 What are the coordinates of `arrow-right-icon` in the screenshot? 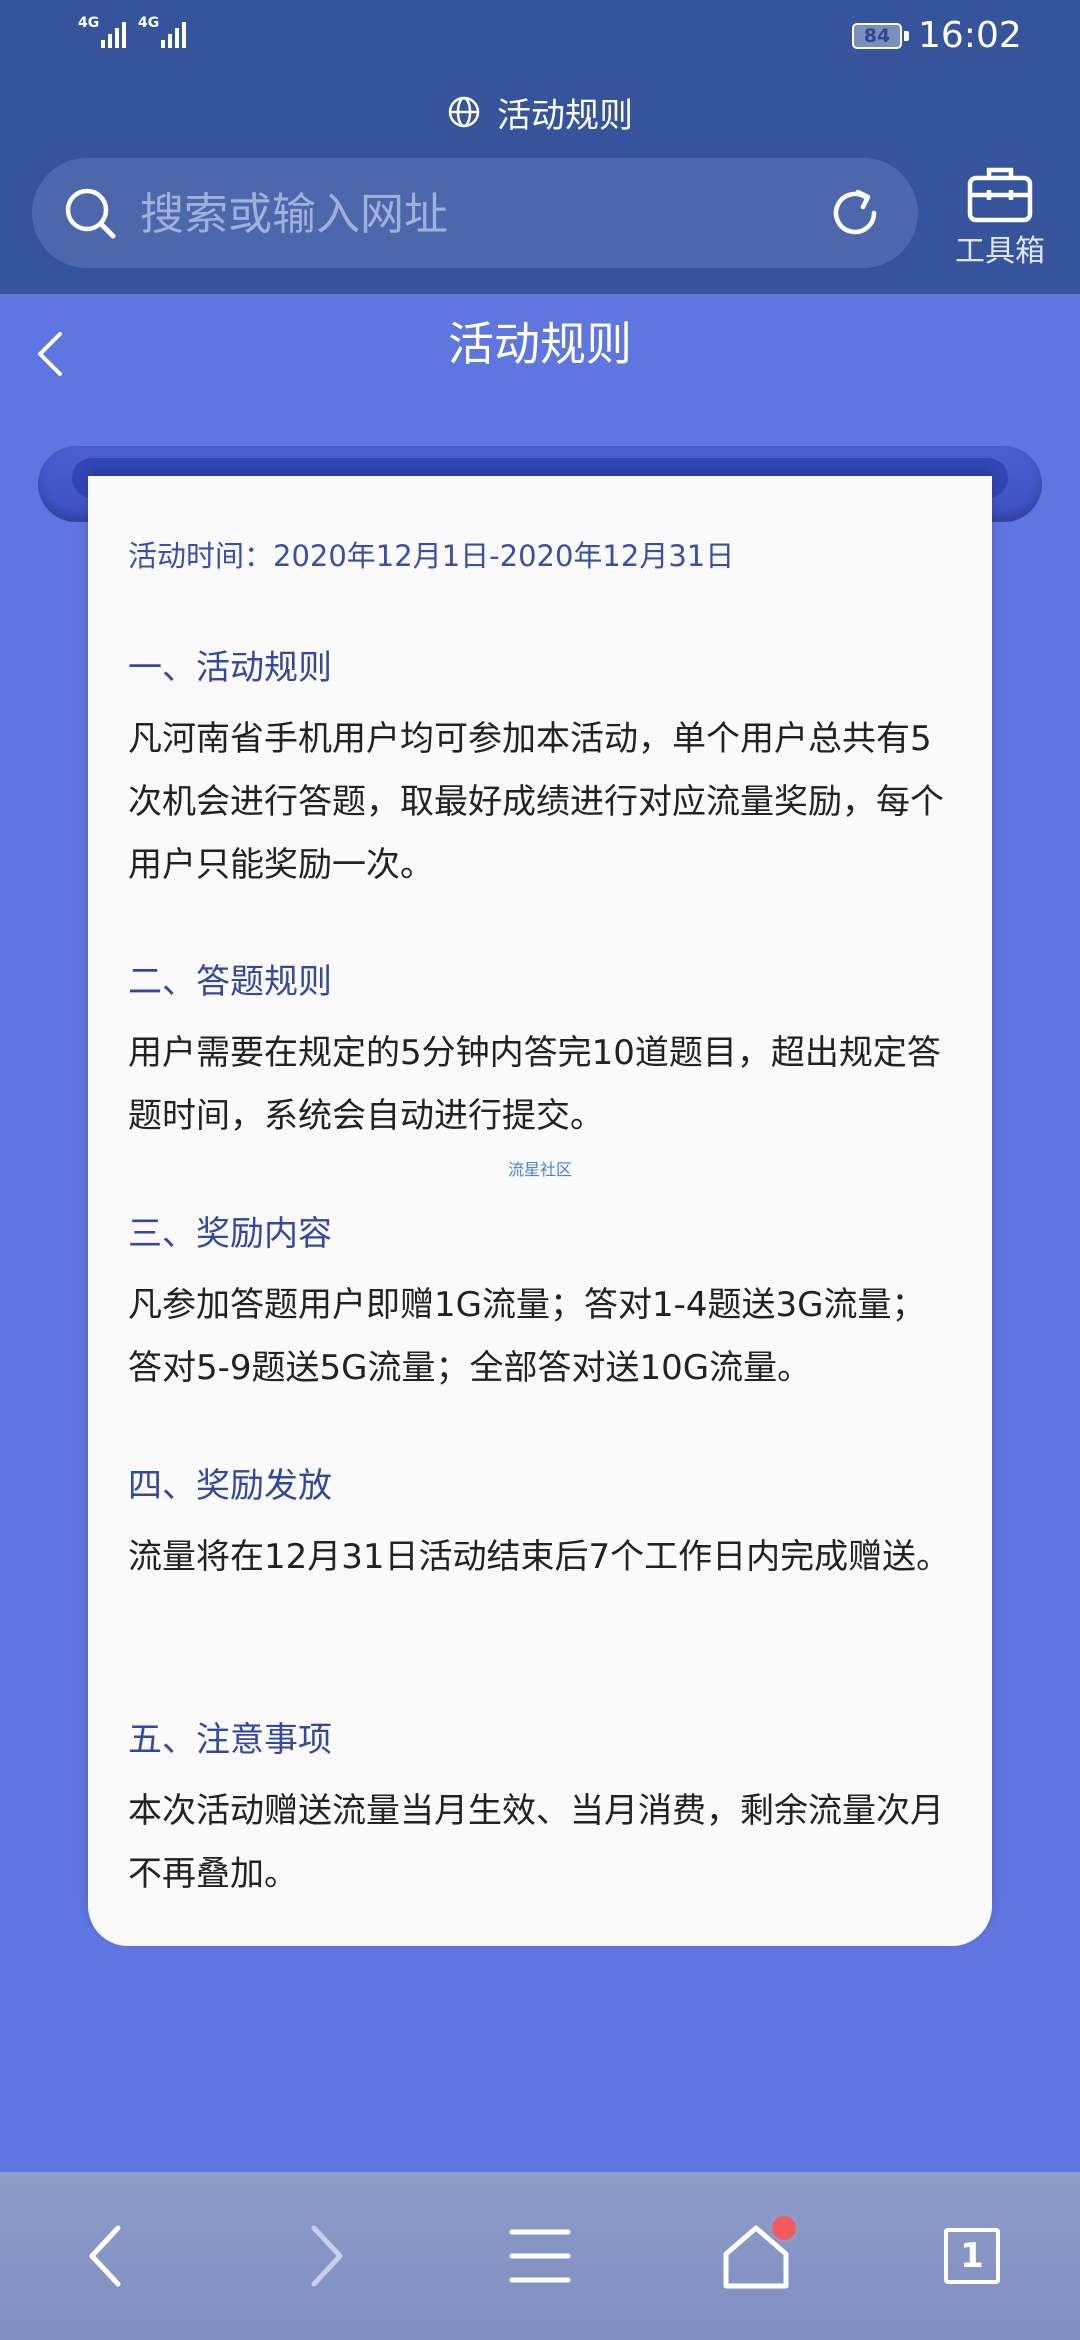 It's located at (327, 2256).